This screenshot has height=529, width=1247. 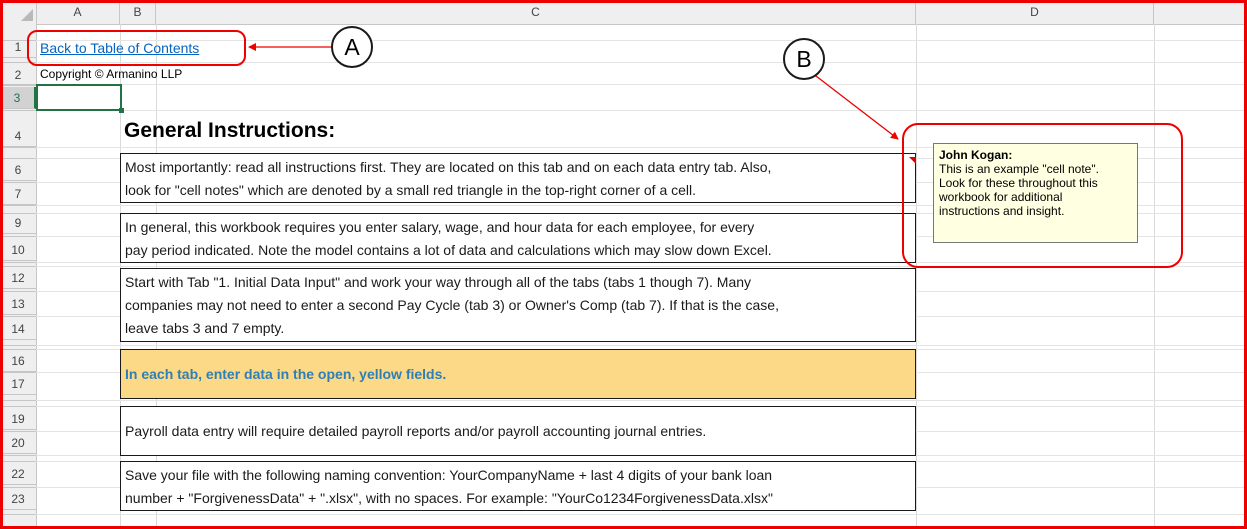 What do you see at coordinates (18, 384) in the screenshot?
I see `row-header-17: 17` at bounding box center [18, 384].